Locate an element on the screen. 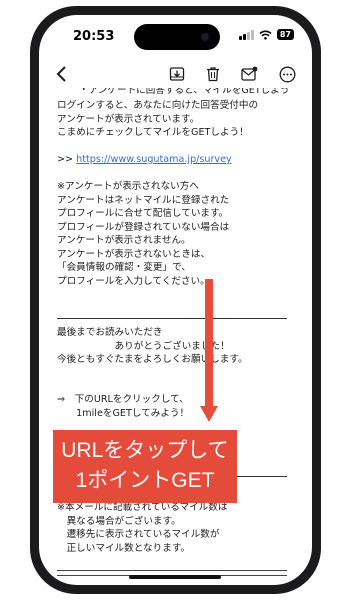 This screenshot has width=350, height=600. footer-line: 異なる場合がございます。 is located at coordinates (119, 521).